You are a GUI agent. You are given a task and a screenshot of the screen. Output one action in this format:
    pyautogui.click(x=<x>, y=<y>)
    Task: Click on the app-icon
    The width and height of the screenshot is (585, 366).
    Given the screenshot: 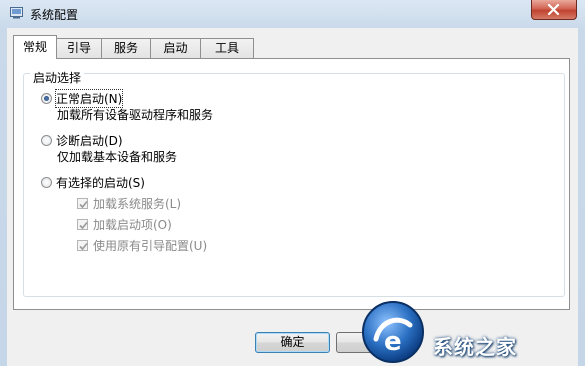 What is the action you would take?
    pyautogui.click(x=17, y=13)
    